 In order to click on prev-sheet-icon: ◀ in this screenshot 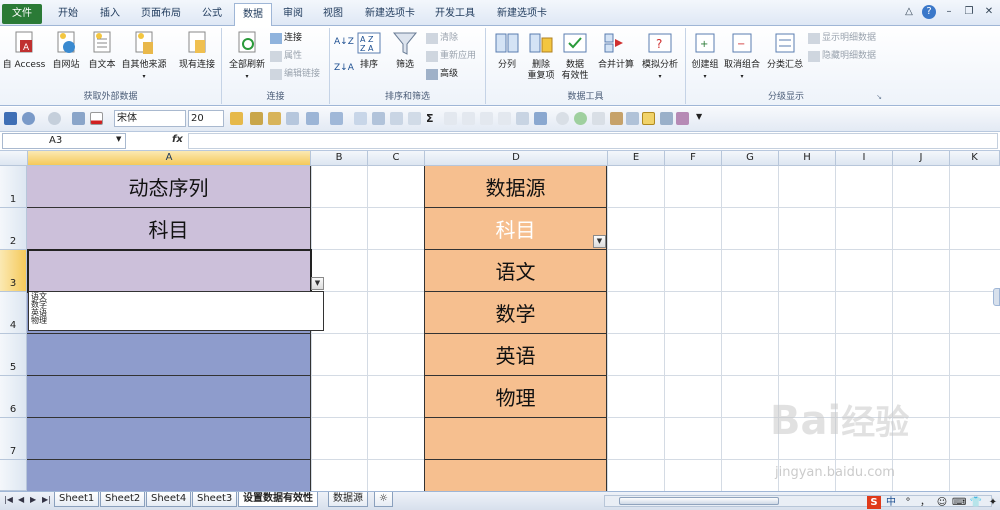, I will do `click(21, 499)`.